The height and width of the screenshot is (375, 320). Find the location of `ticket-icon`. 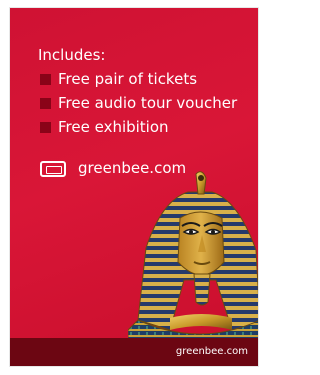

ticket-icon is located at coordinates (53, 169).